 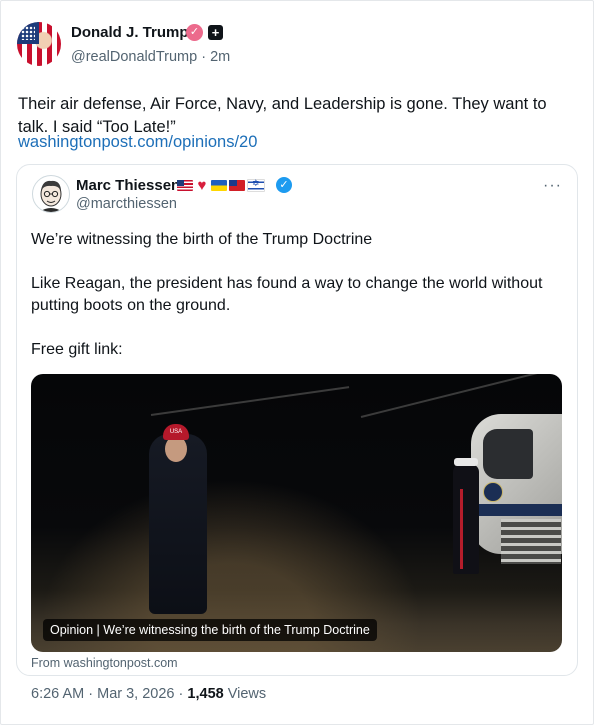 What do you see at coordinates (552, 186) in the screenshot?
I see `more-options-button: ···` at bounding box center [552, 186].